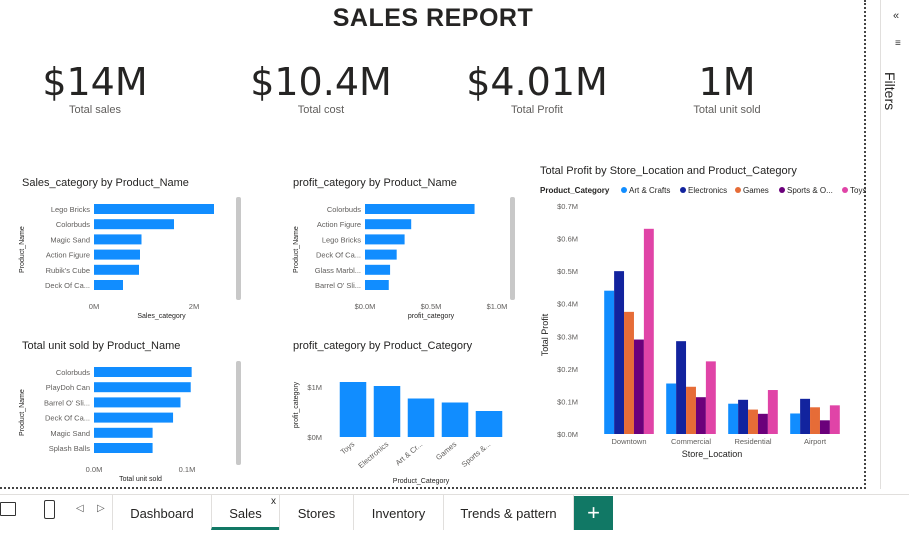  I want to click on category-label: Airport, so click(815, 441).